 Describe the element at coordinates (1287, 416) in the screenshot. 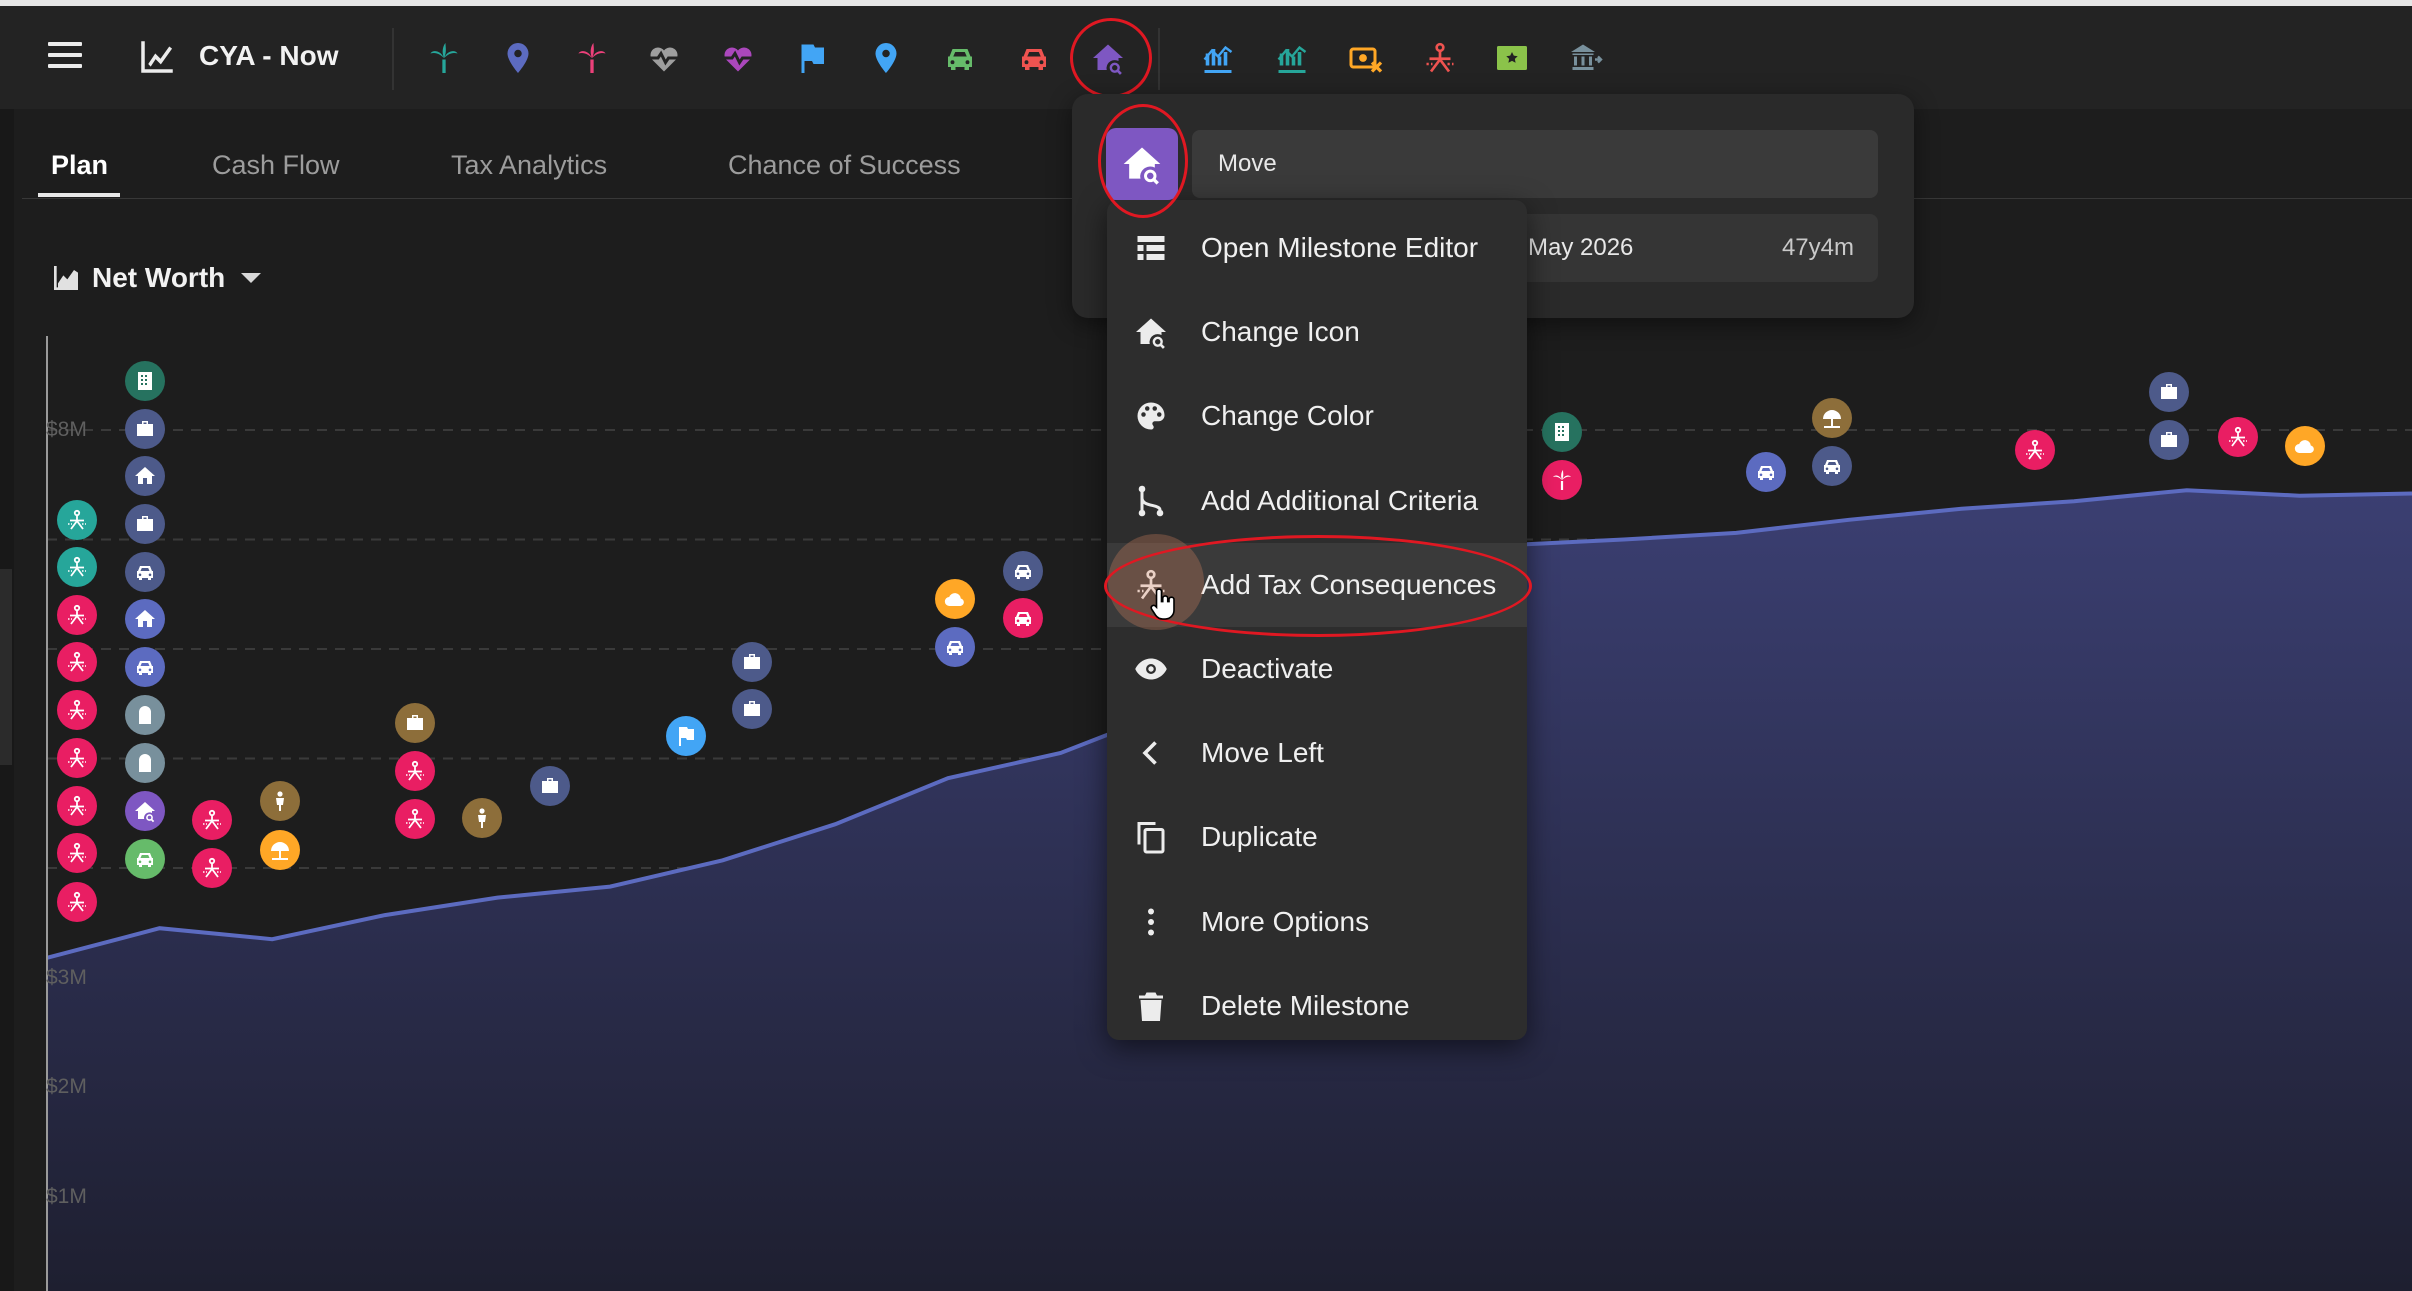

I see `menu-item-label: Change Color` at that location.